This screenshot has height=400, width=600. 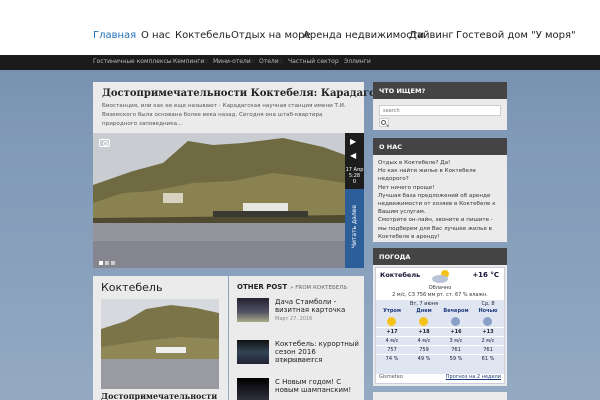 What do you see at coordinates (456, 311) in the screenshot?
I see `forecast-period: Вечером` at bounding box center [456, 311].